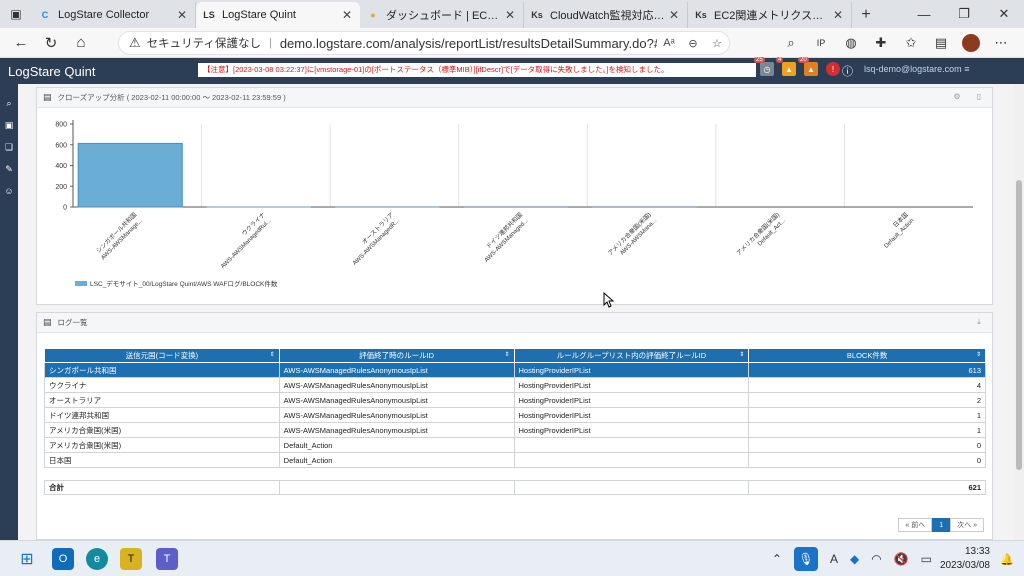 This screenshot has width=1024, height=576. Describe the element at coordinates (854, 559) in the screenshot. I see `shield-tray-icon: ◆` at that location.